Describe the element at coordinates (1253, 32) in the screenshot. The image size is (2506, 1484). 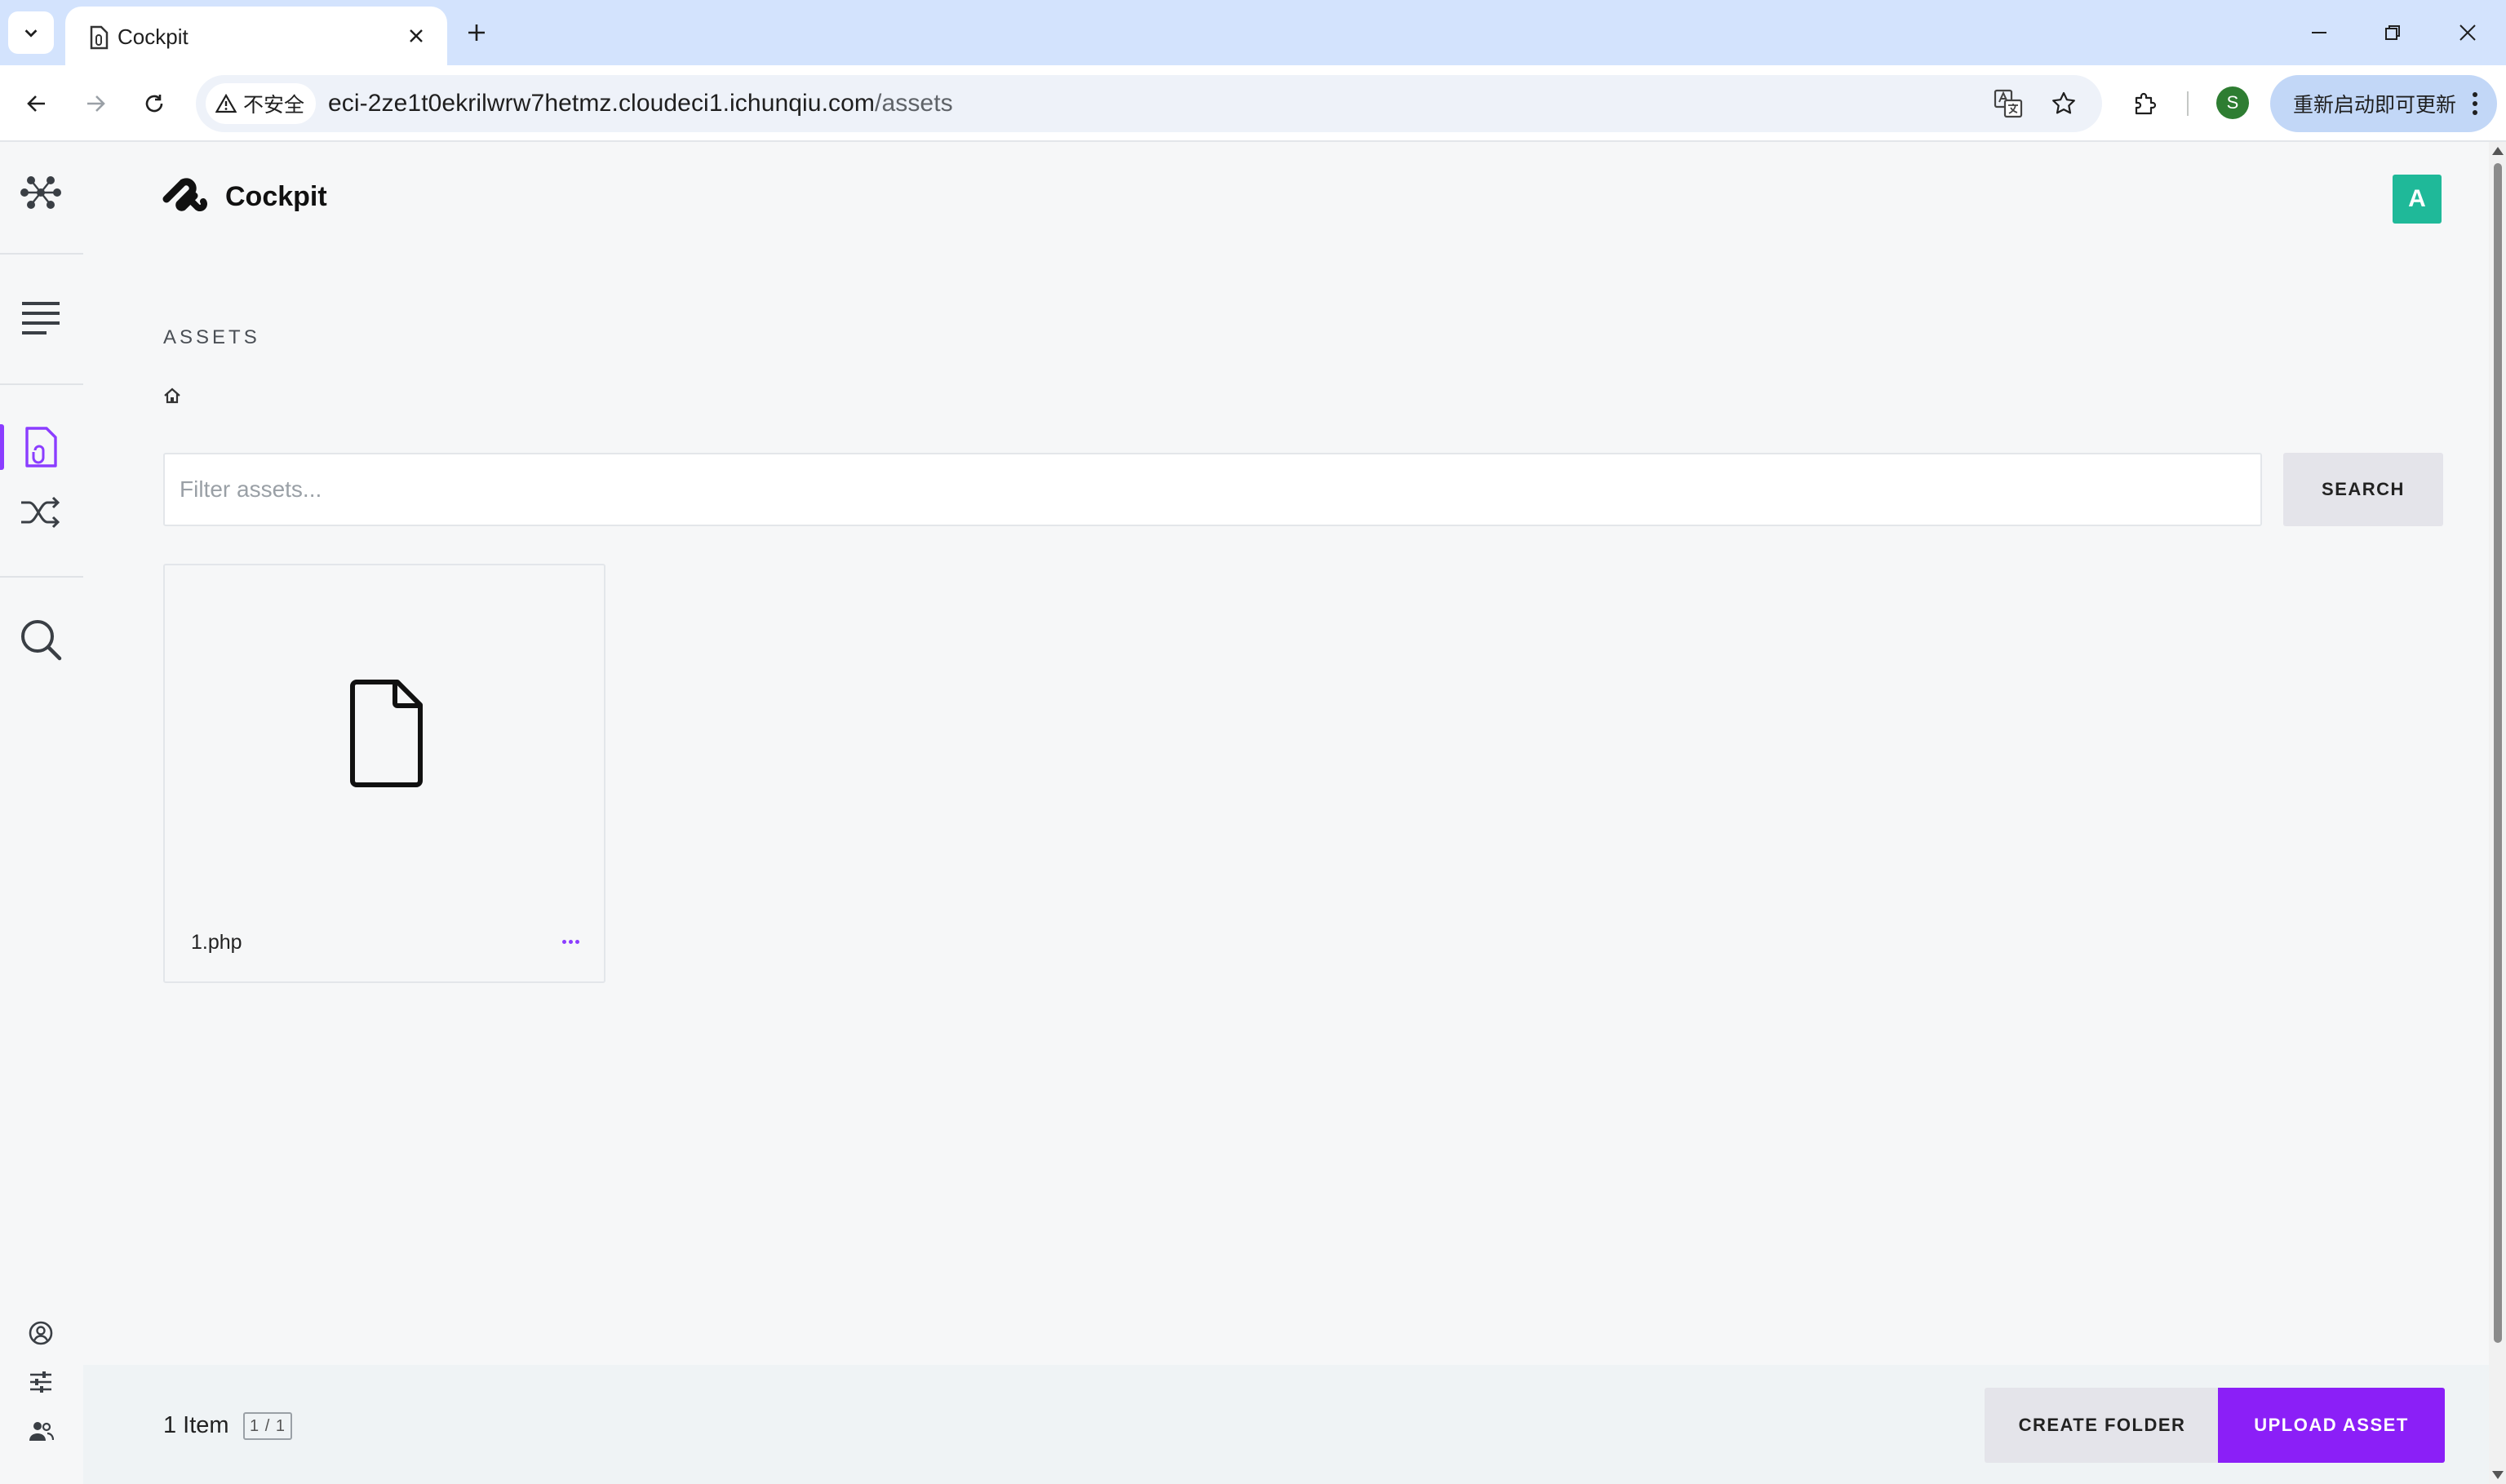
I see `browser-tab-bar: Cockpit` at that location.